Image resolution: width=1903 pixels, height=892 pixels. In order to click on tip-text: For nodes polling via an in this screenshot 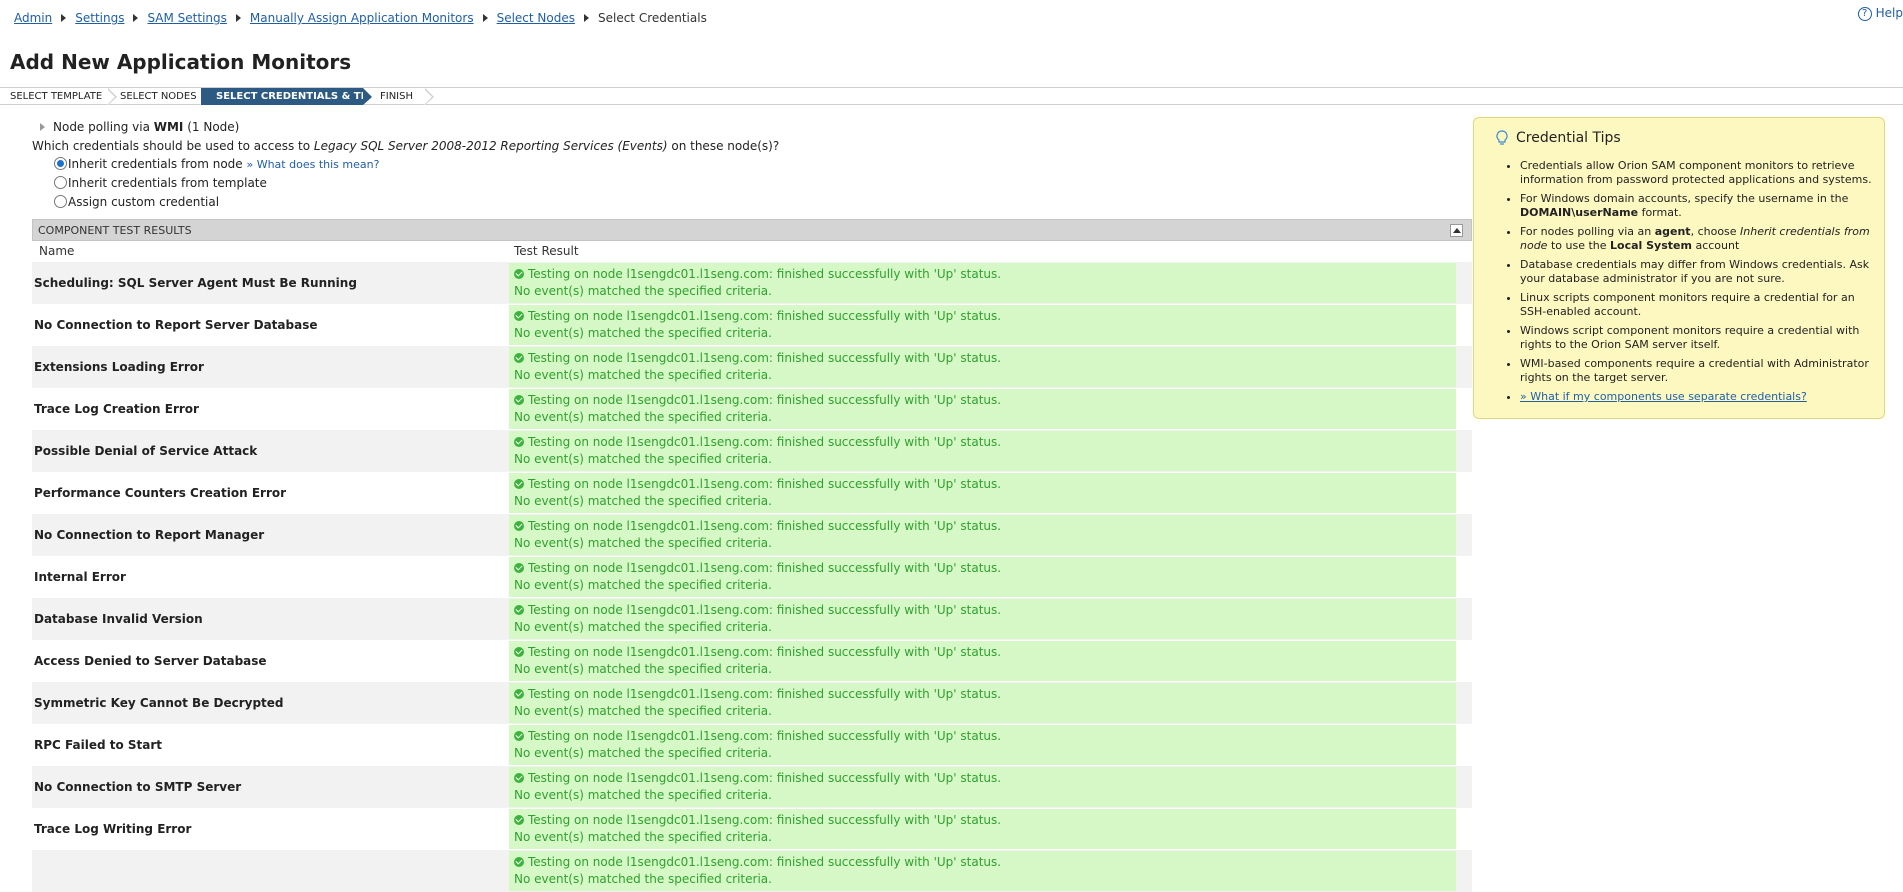, I will do `click(1587, 231)`.